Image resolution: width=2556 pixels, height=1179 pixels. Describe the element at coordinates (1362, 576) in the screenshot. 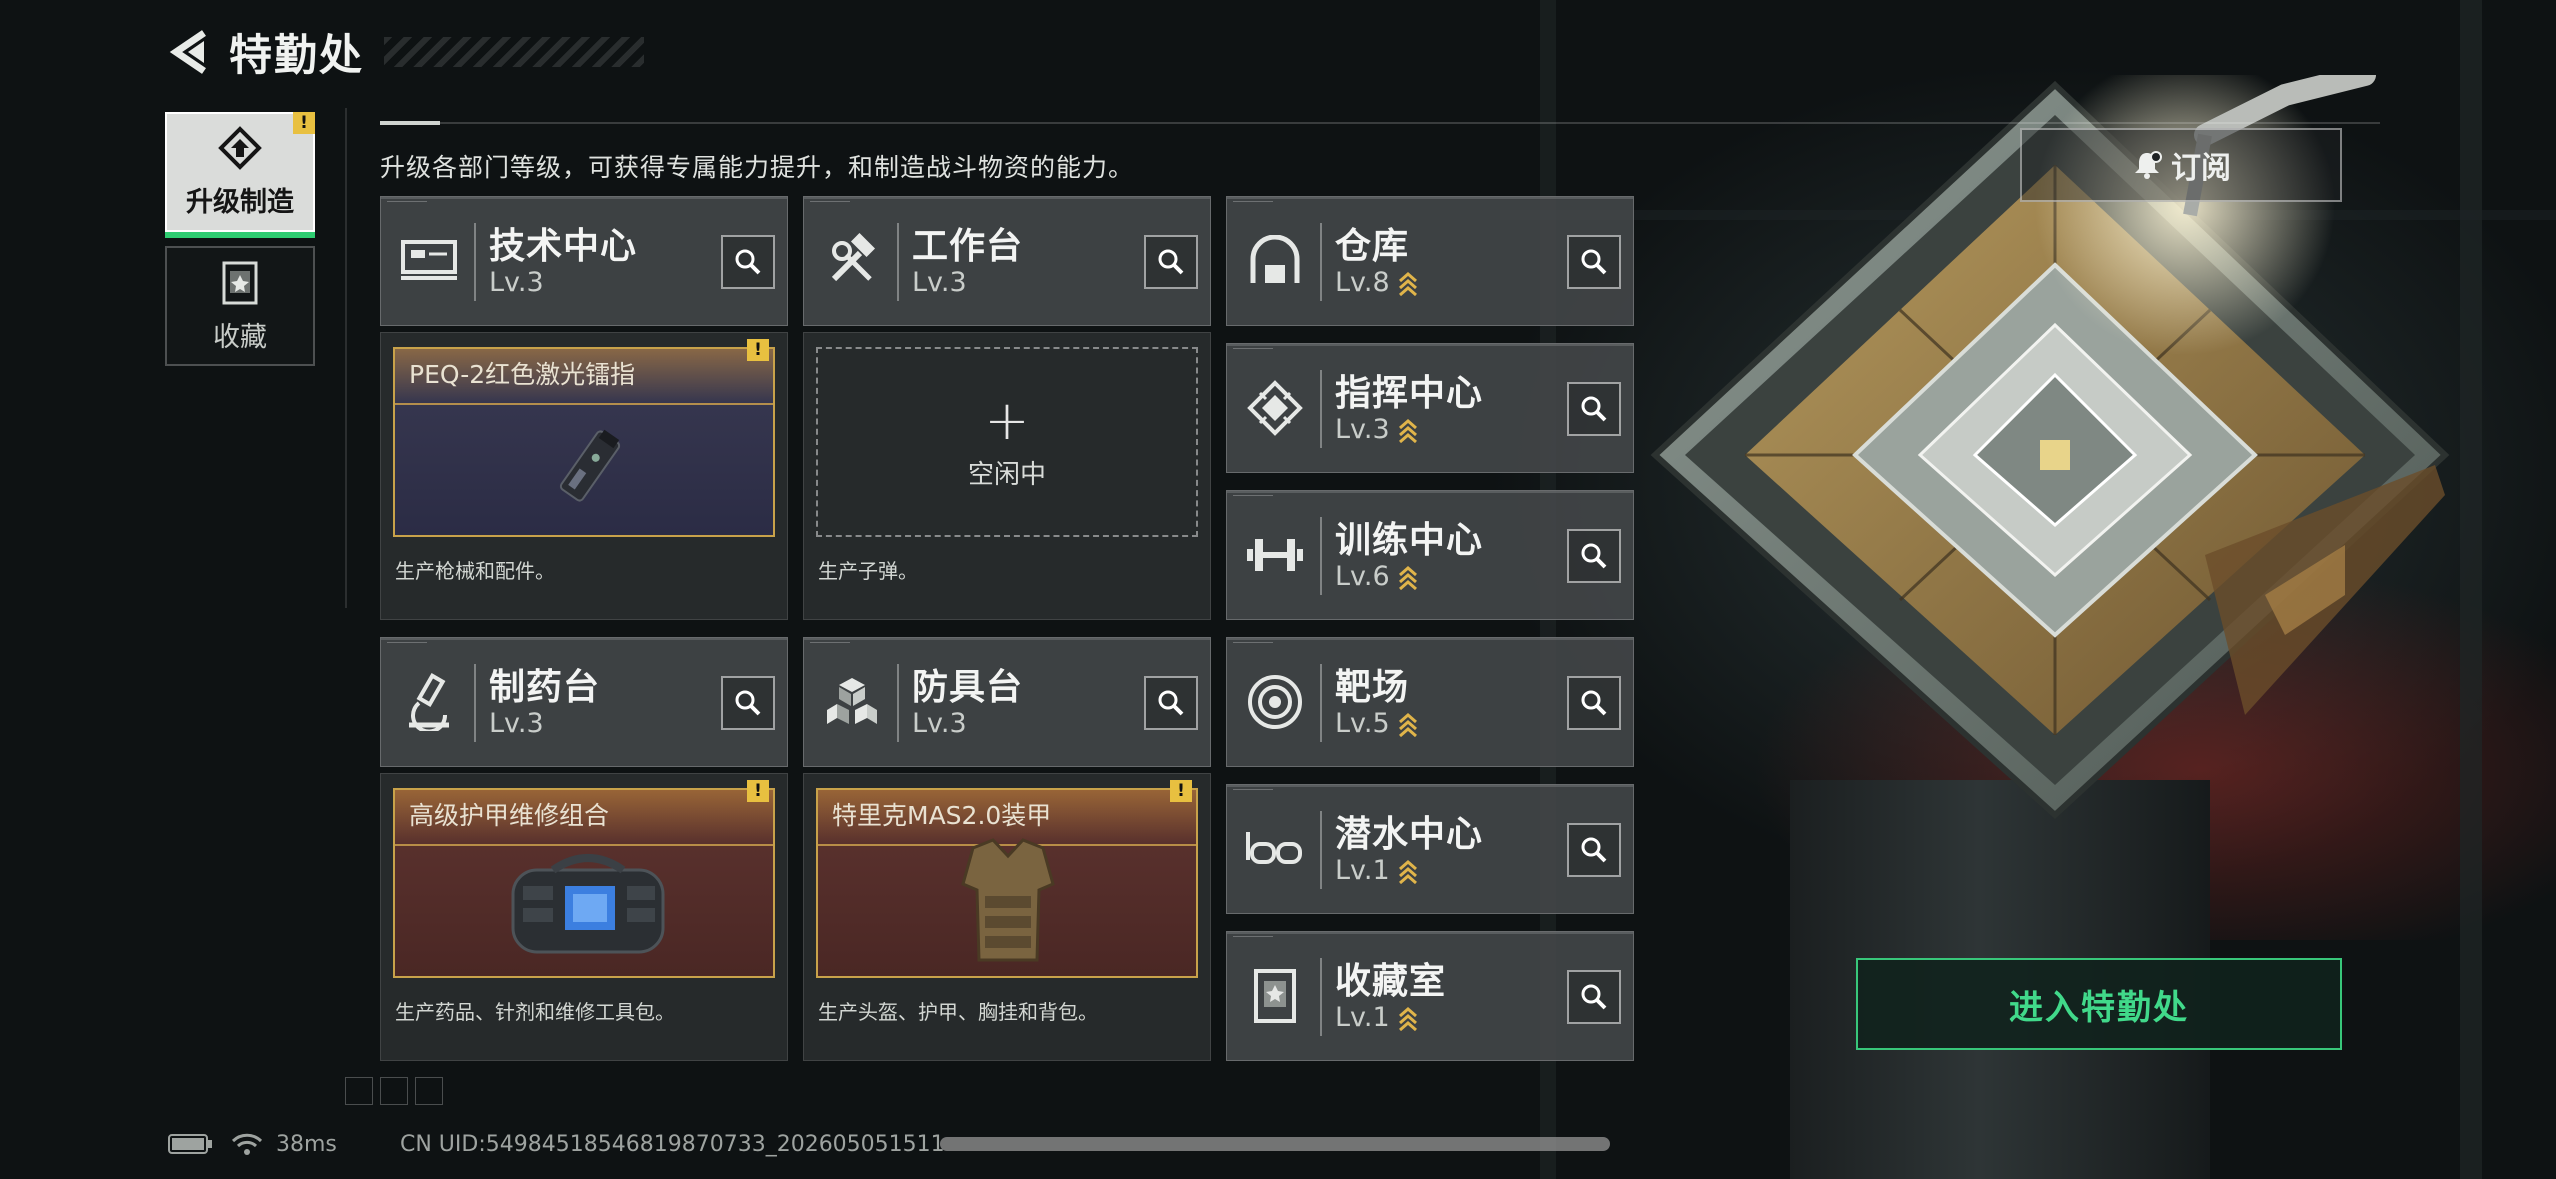

I see `department-level: Lv.6` at that location.